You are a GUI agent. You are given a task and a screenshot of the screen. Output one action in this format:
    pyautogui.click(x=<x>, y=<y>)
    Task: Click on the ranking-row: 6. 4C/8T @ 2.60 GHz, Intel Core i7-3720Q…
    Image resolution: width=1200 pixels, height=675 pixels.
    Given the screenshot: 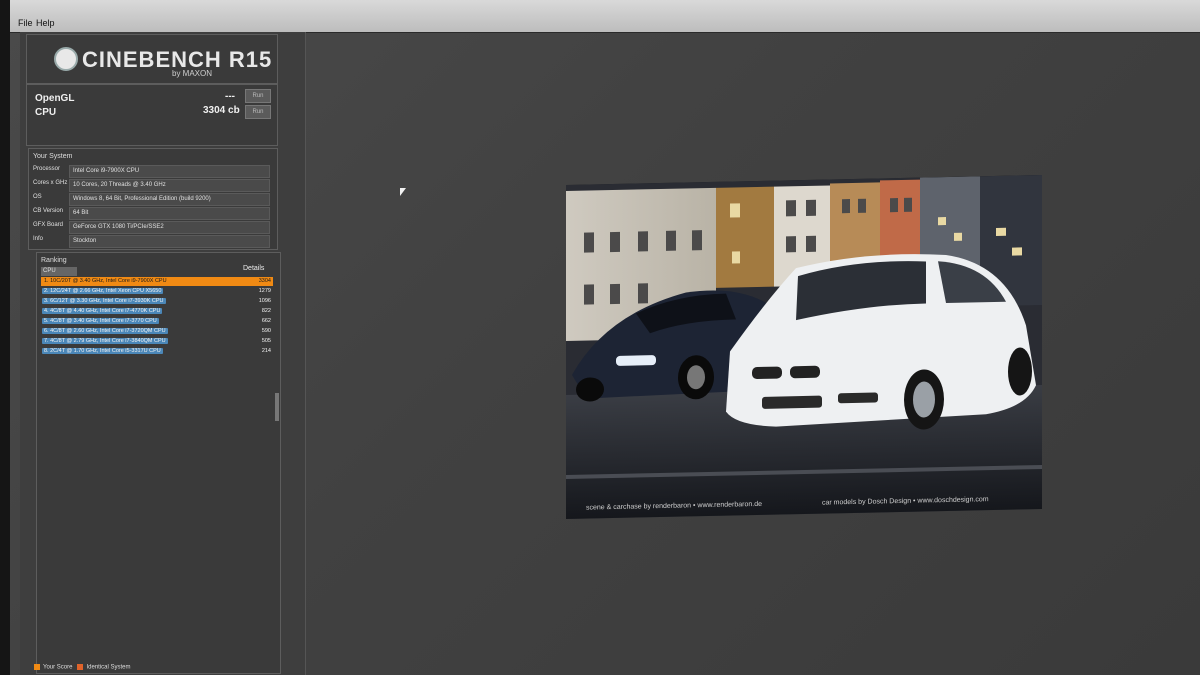 What is the action you would take?
    pyautogui.click(x=157, y=331)
    